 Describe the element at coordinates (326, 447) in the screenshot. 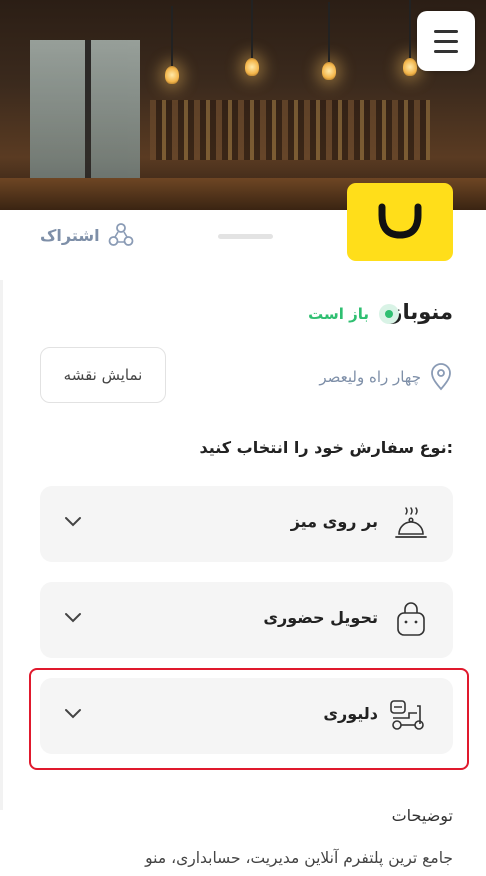

I see `order-type-heading: نوع سفارش خود را انتخاب کنید:` at that location.